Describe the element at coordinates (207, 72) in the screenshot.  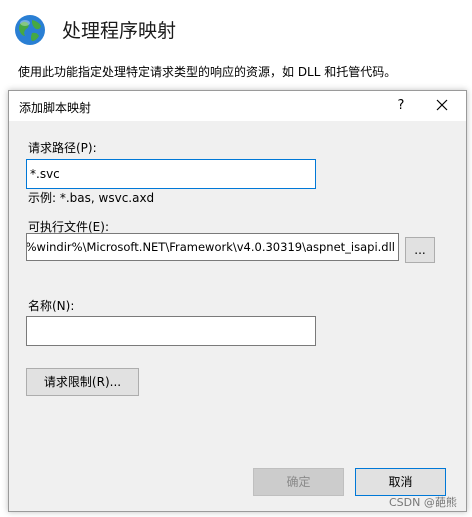
I see `page-description: 使用此功能指定处理特定请求类型的响应的资源，如 DLL 和托管代码。` at that location.